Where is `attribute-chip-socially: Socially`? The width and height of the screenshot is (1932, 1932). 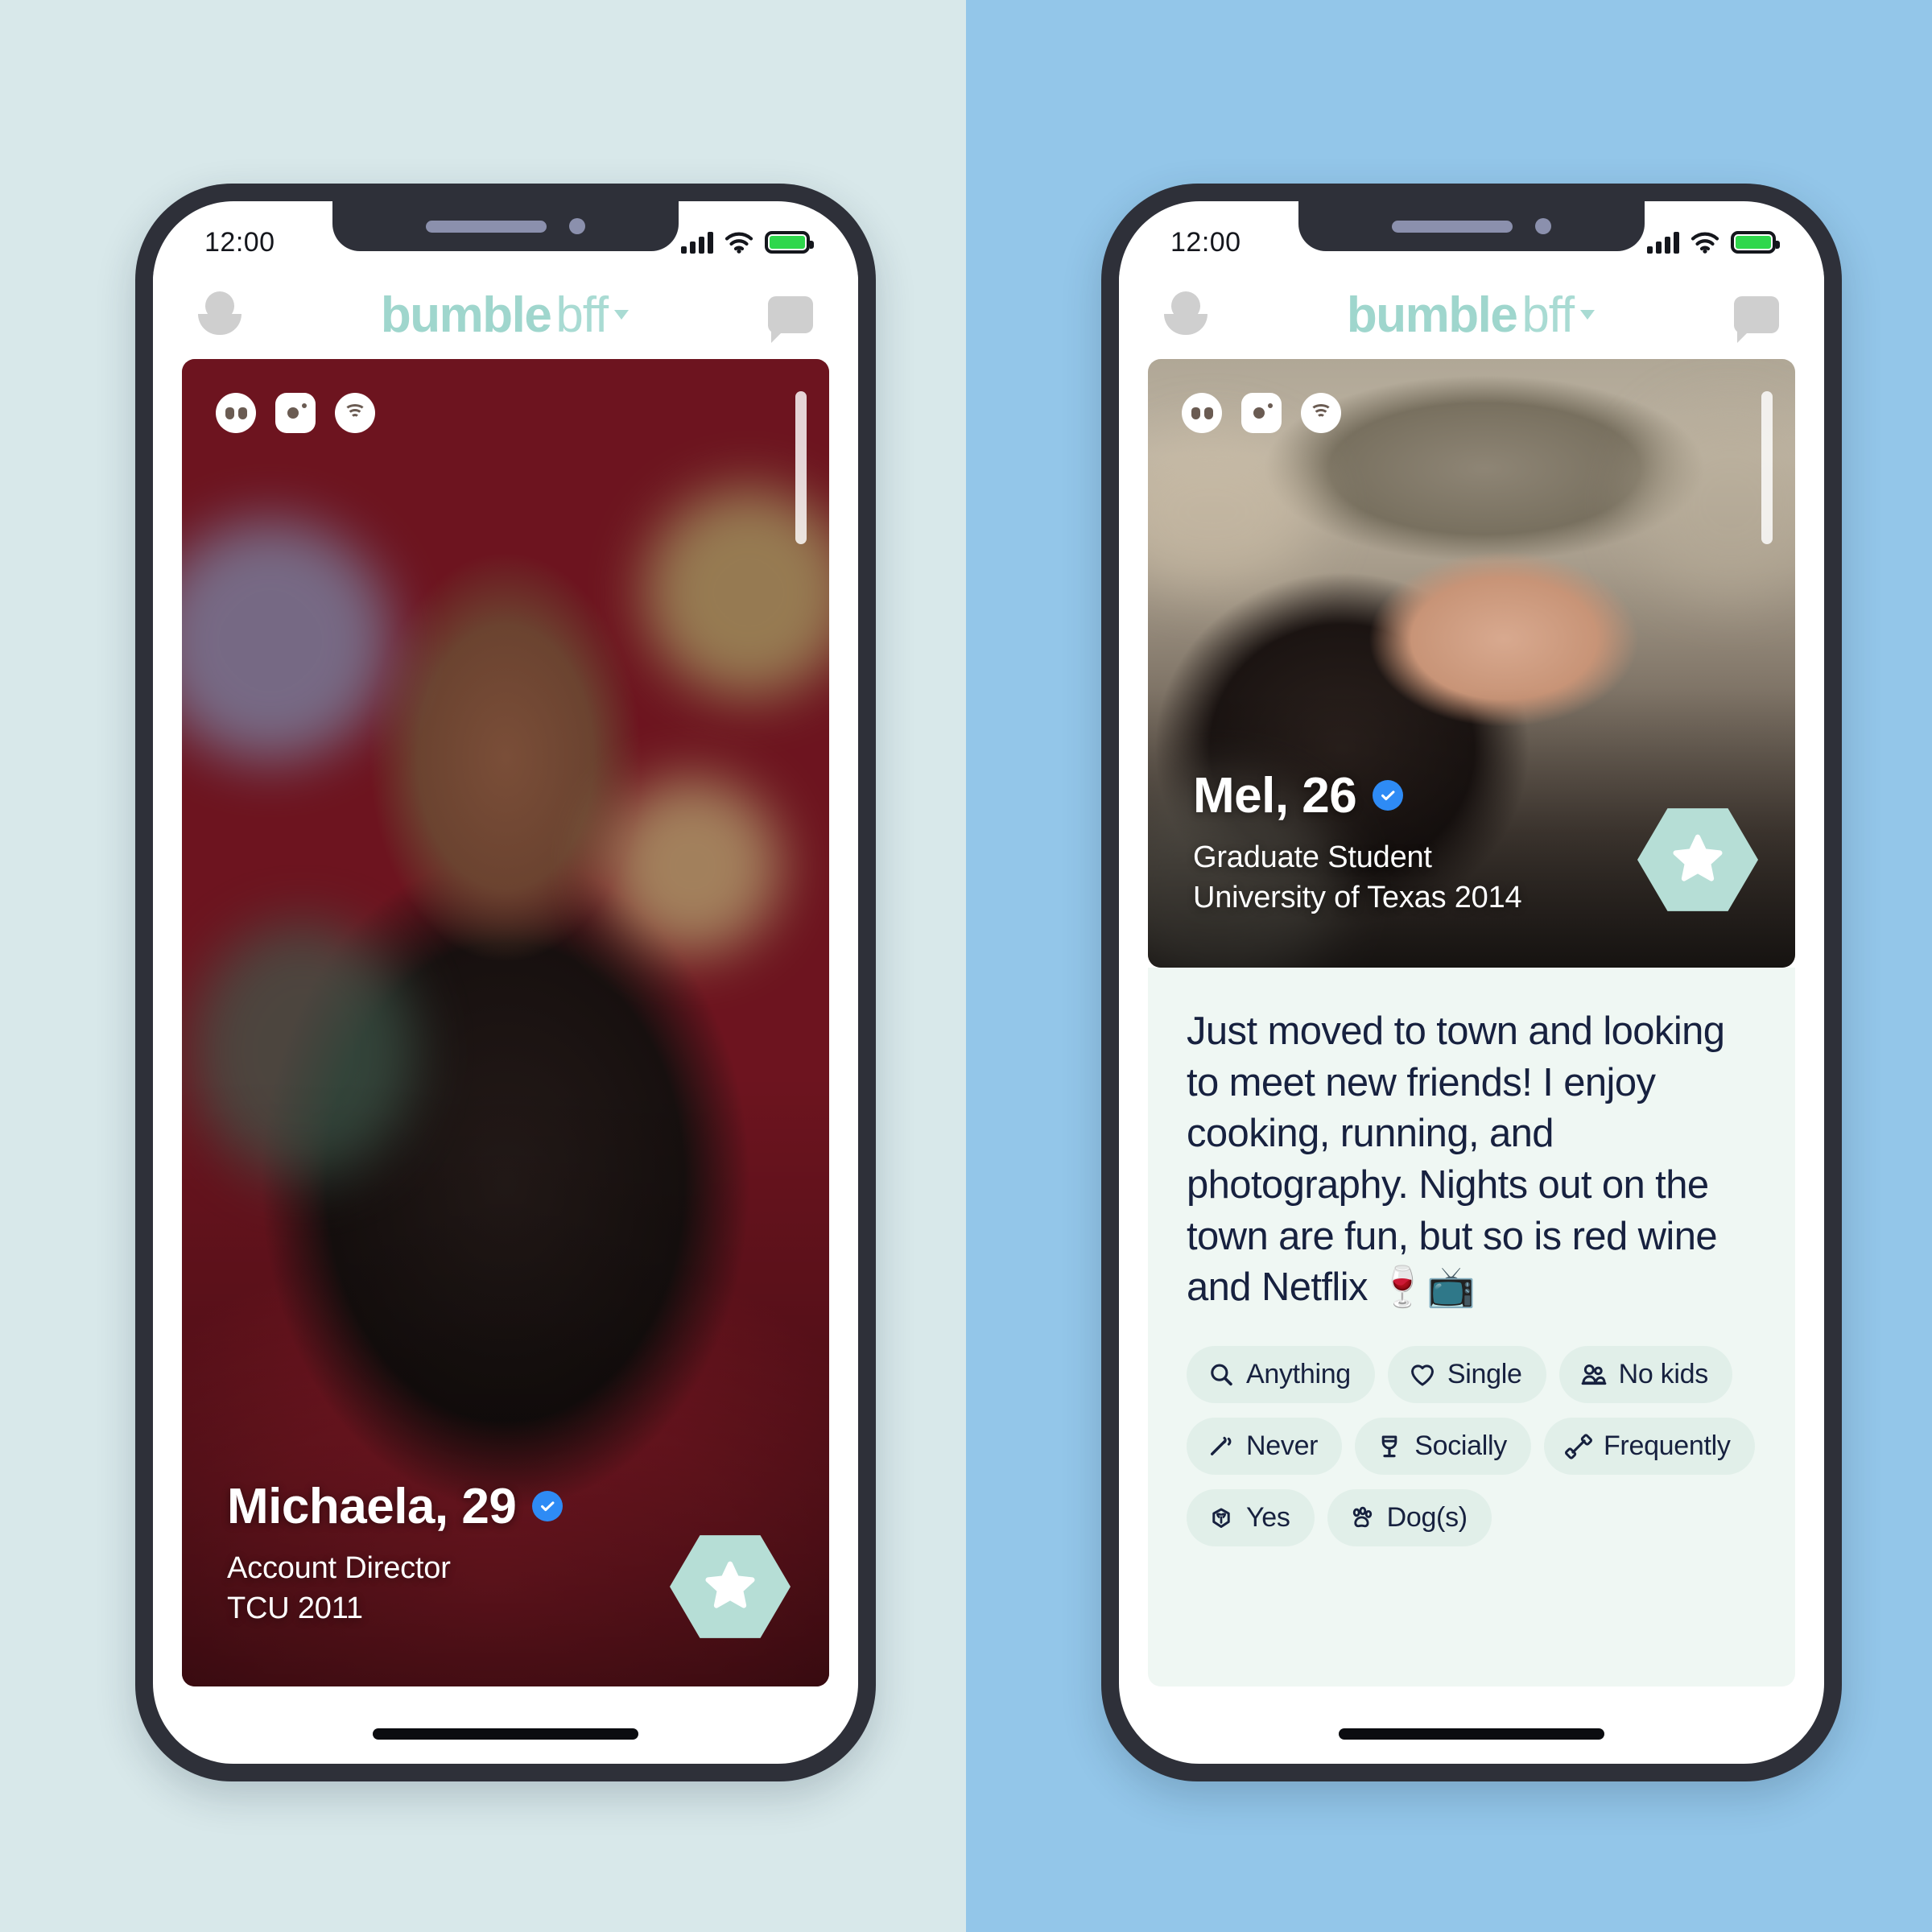 attribute-chip-socially: Socially is located at coordinates (1443, 1447).